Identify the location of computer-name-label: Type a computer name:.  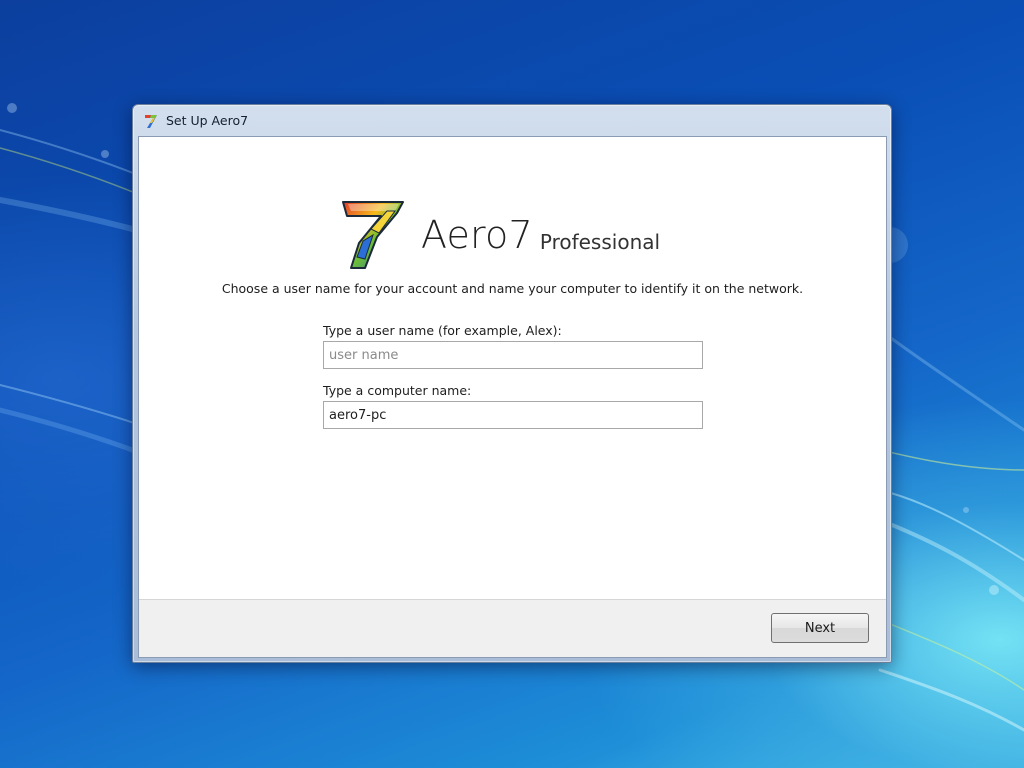
(397, 390).